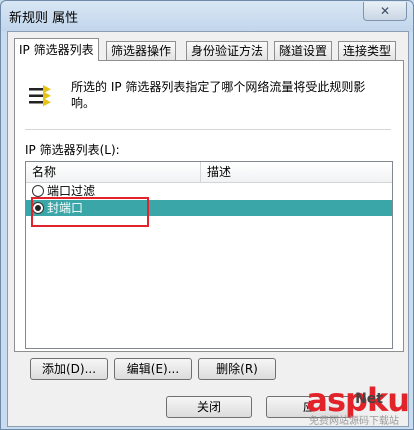 This screenshot has height=430, width=414. What do you see at coordinates (367, 50) in the screenshot?
I see `tab-connection-type: 连接类型` at bounding box center [367, 50].